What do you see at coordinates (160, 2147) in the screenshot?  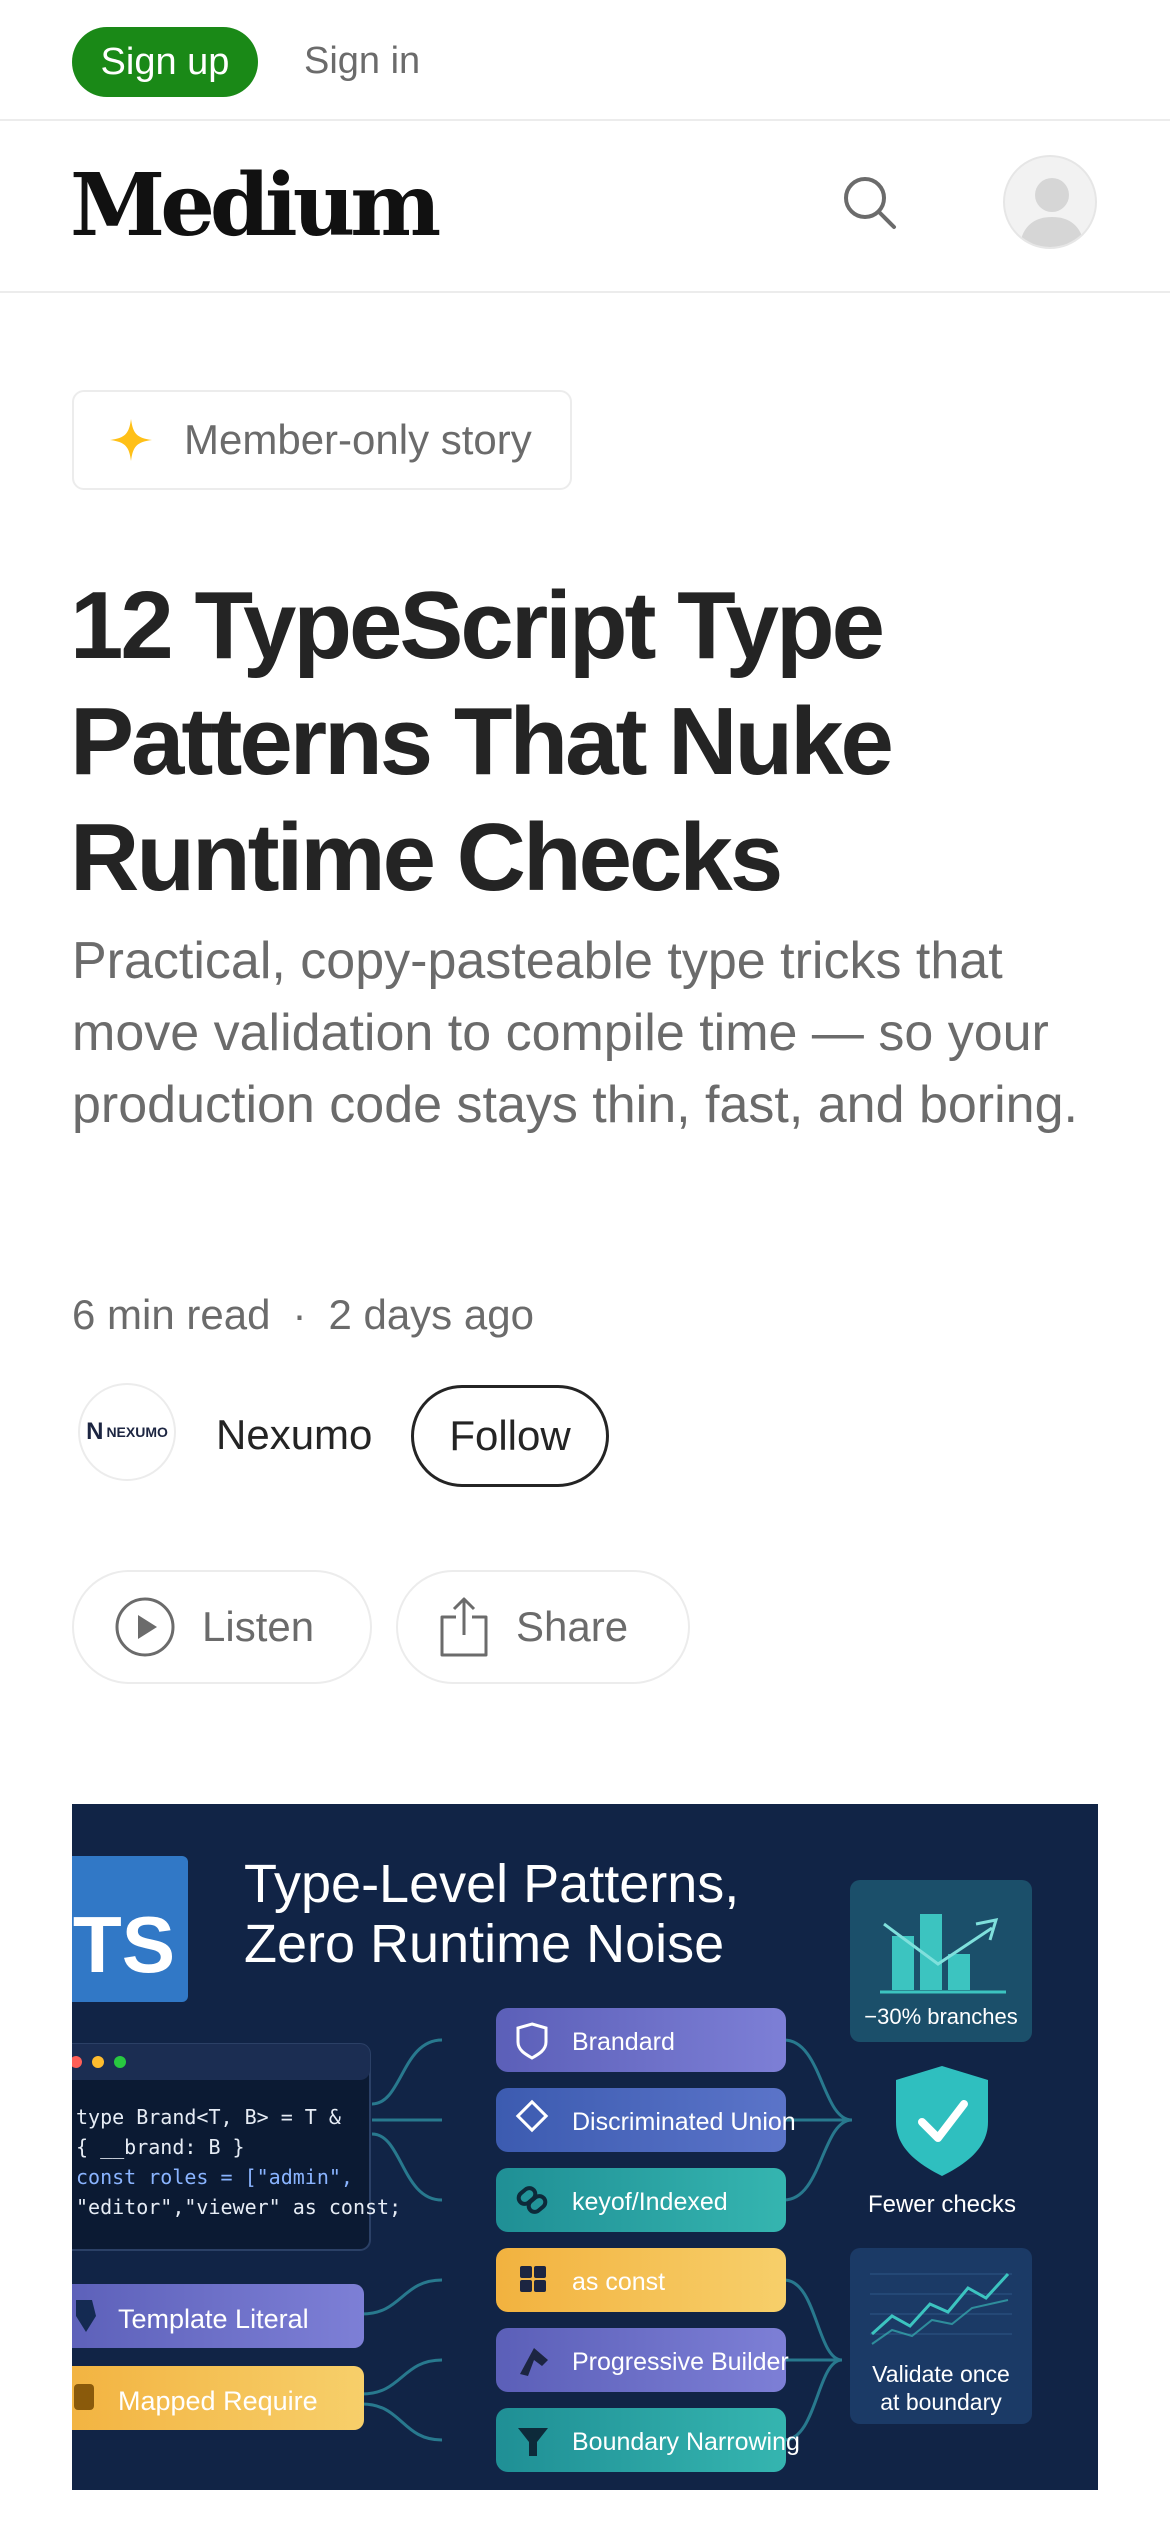 I see `code-line-2: { __brand: B }` at bounding box center [160, 2147].